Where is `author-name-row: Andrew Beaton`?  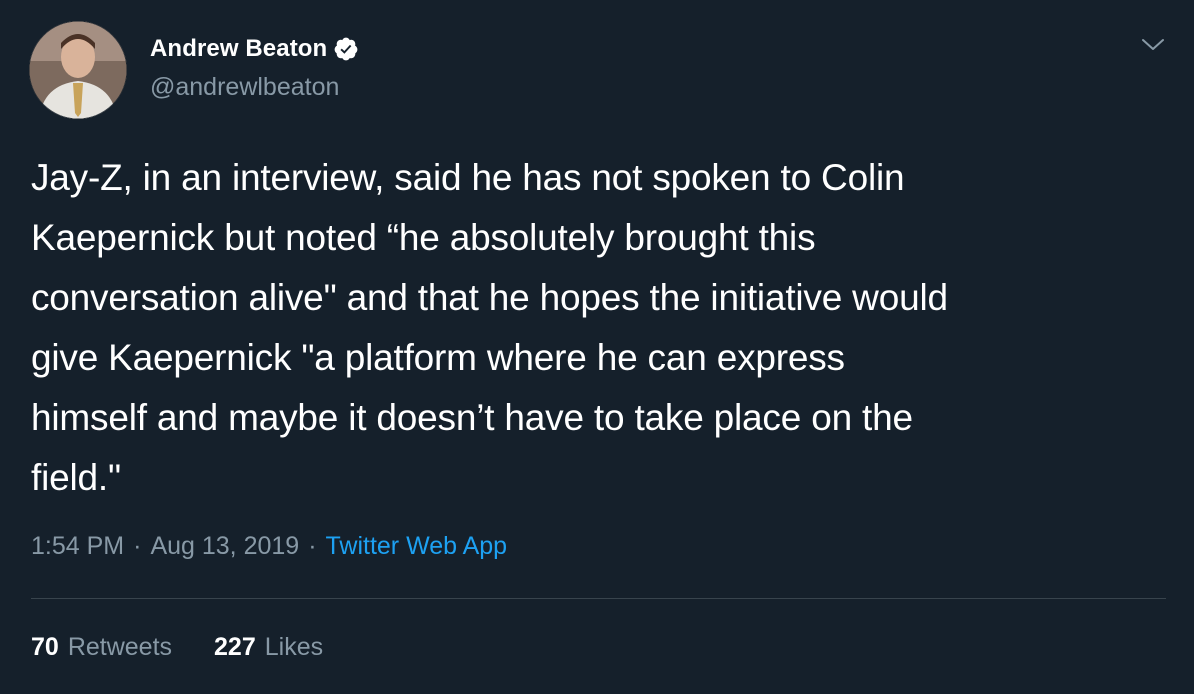
author-name-row: Andrew Beaton is located at coordinates (254, 49).